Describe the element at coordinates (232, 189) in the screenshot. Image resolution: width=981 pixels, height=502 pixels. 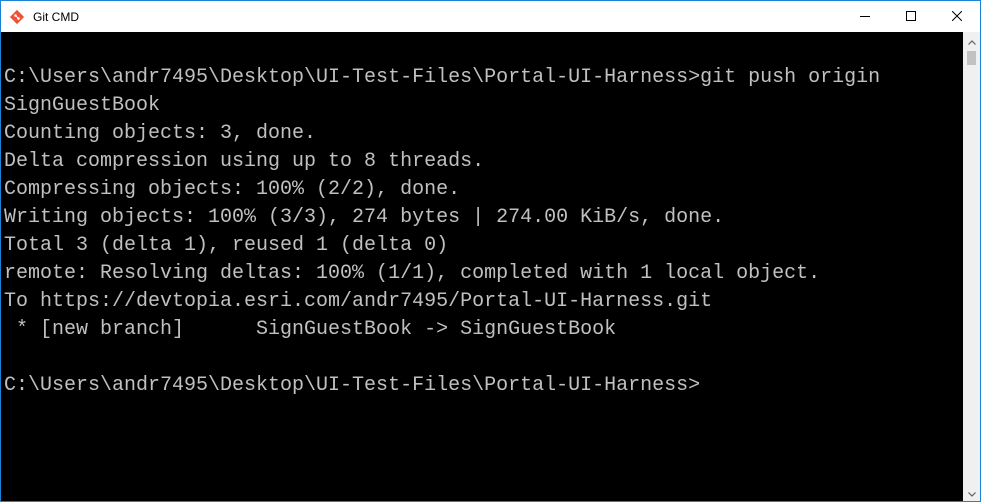
I see `console-line: Compressing objects: 100% (2/2), done.` at that location.